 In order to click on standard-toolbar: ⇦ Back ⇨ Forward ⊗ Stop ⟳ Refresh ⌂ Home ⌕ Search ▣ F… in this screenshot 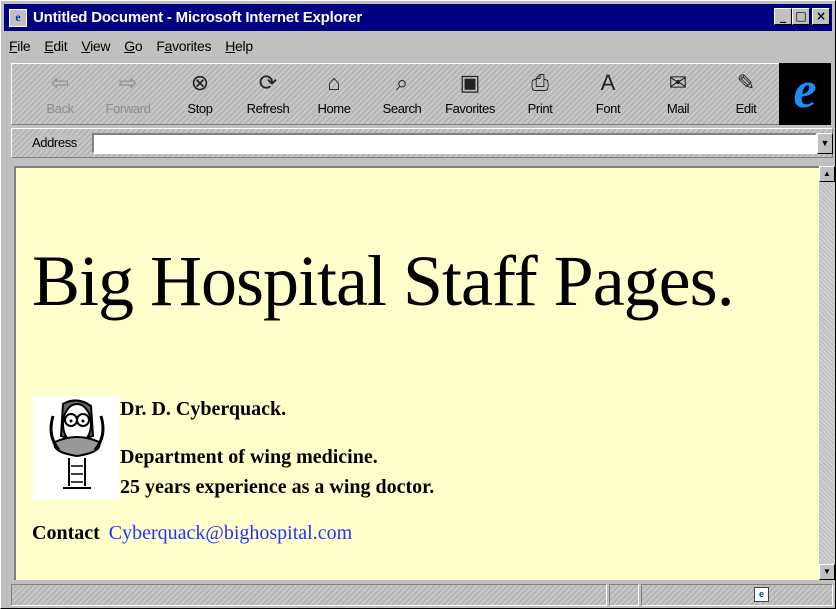, I will do `click(396, 94)`.